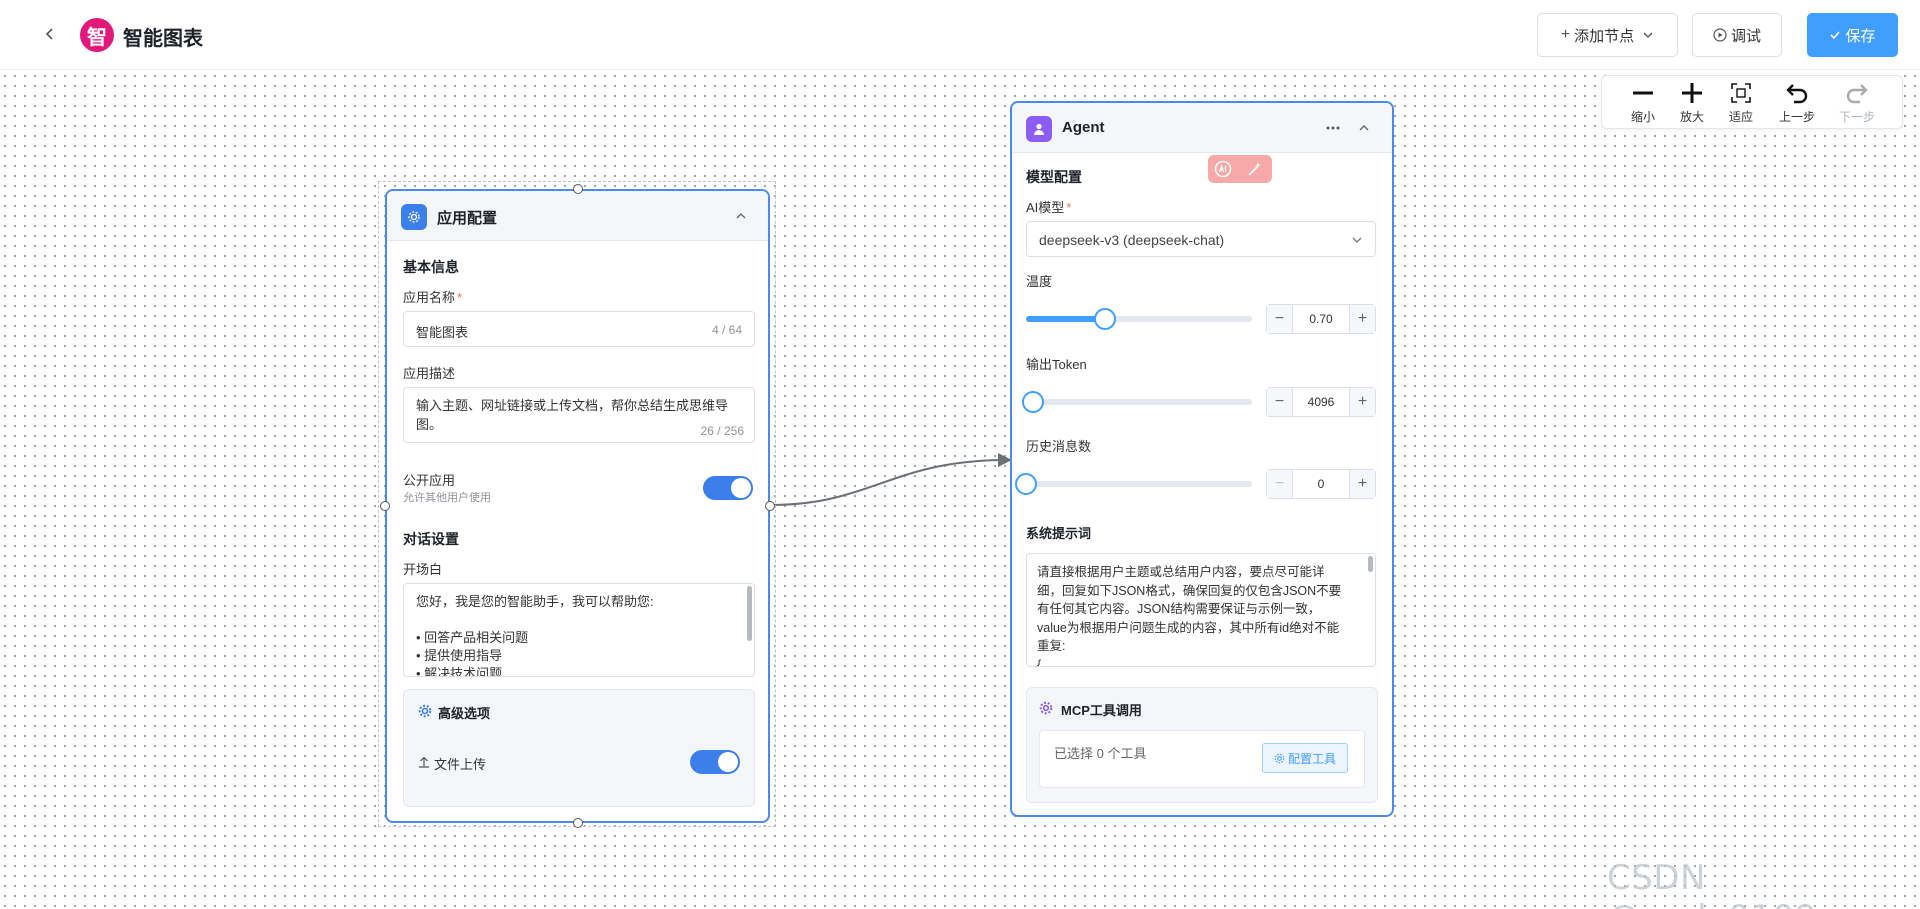  I want to click on prompt-line: {, so click(1039, 662).